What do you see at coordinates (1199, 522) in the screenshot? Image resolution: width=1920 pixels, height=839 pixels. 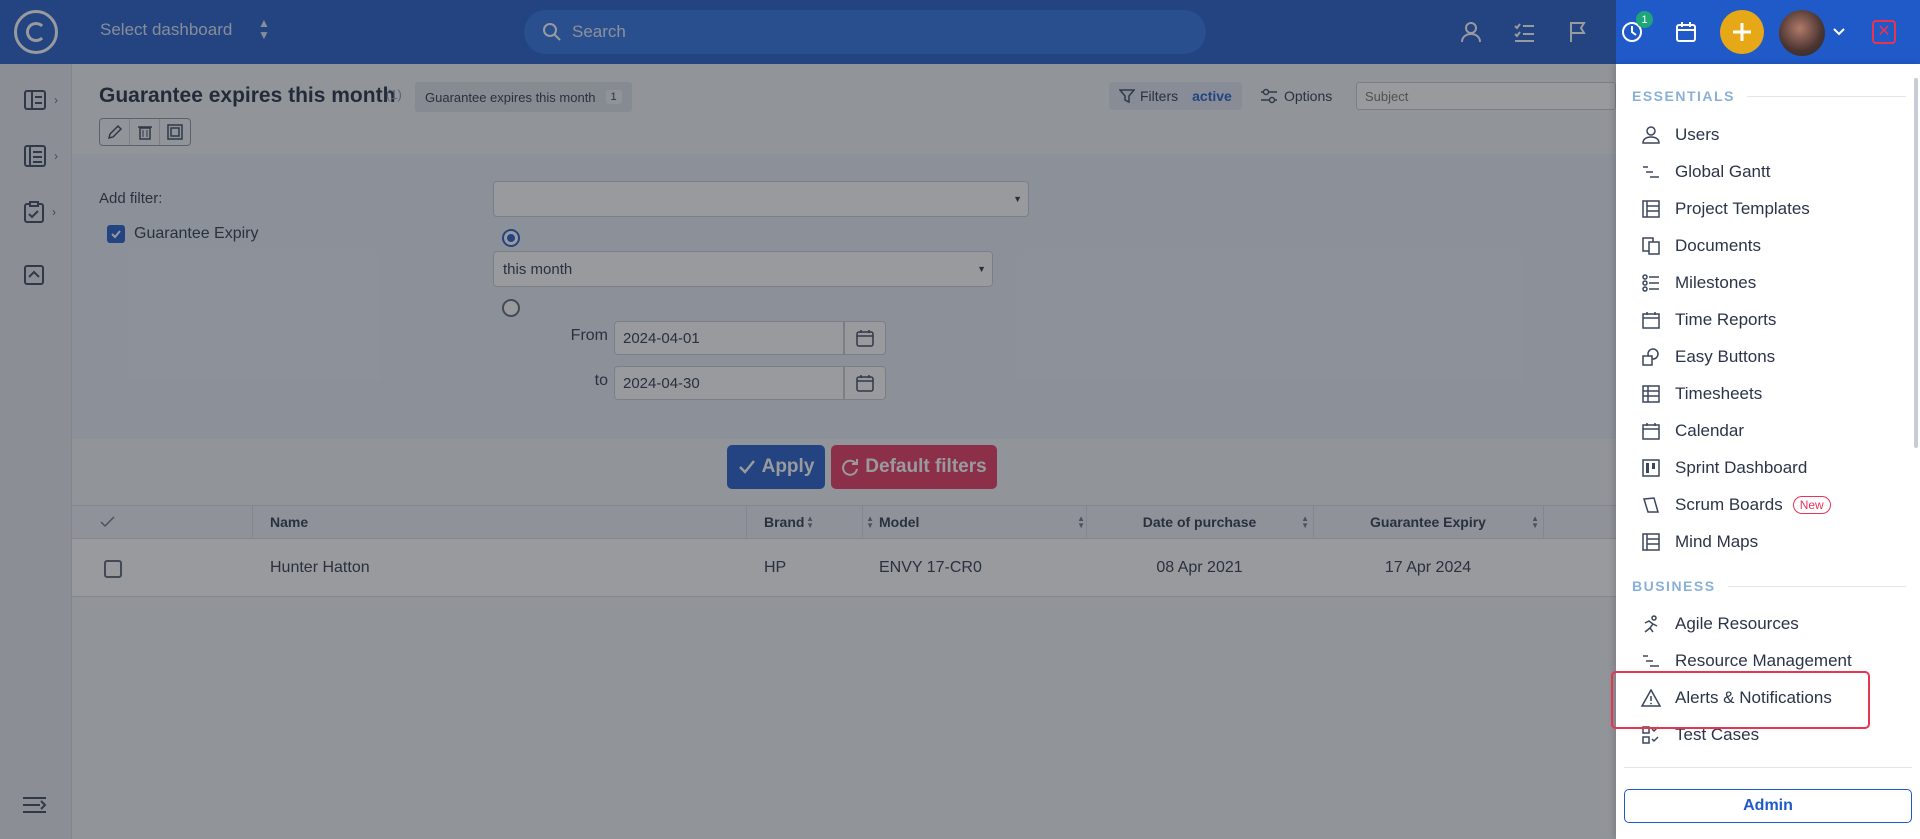 I see `column-header-date-of-purchase: Date of purchase ▲ ▼` at bounding box center [1199, 522].